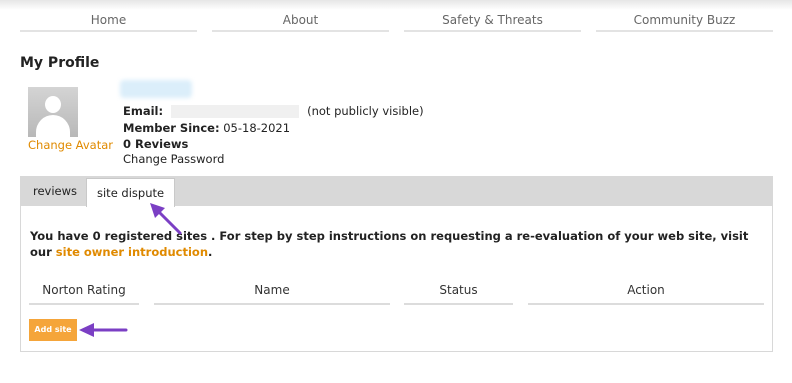 The image size is (792, 383). Describe the element at coordinates (53, 330) in the screenshot. I see `add-site-button: Add site` at that location.